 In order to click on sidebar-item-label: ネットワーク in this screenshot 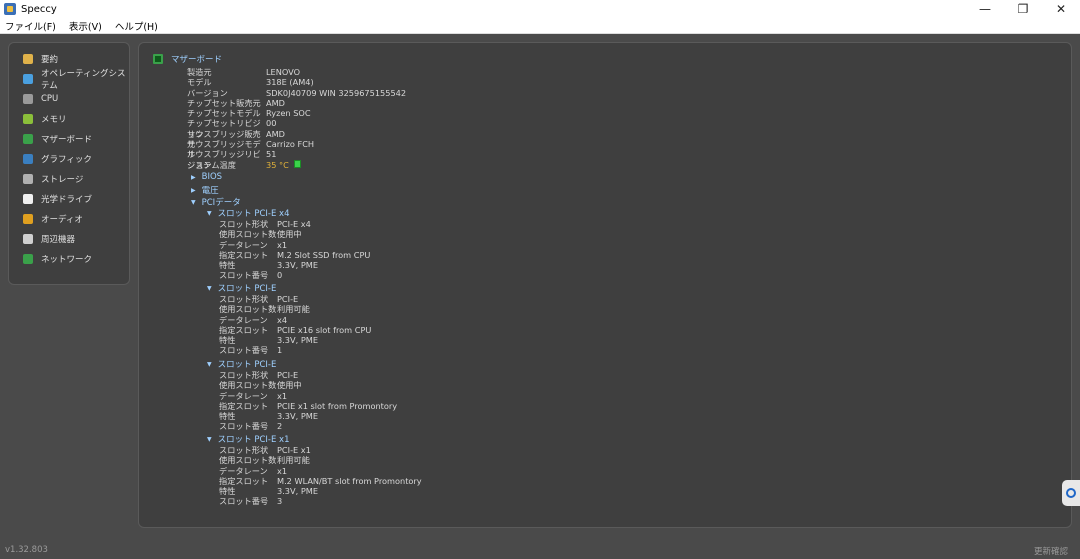, I will do `click(67, 260)`.